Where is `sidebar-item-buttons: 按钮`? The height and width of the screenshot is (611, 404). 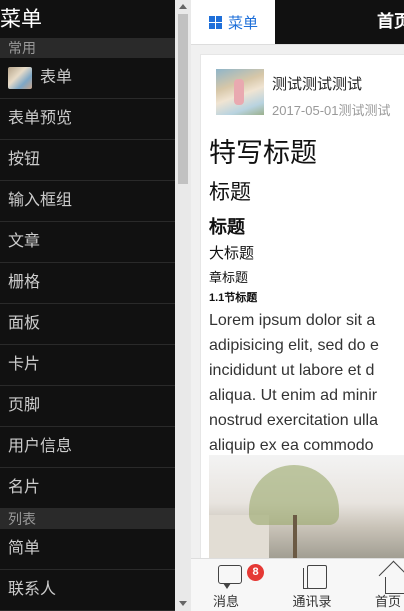
sidebar-item-buttons: 按钮 is located at coordinates (87, 160).